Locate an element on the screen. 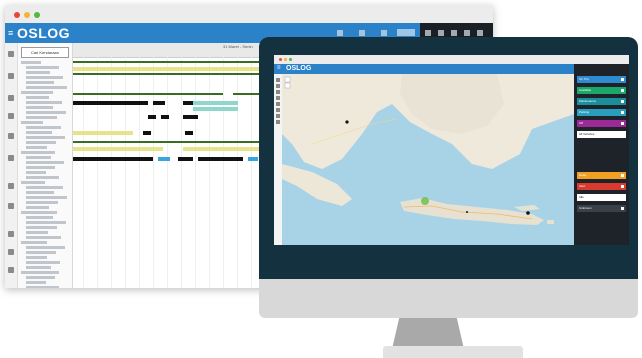 This screenshot has width=642, height=358. status-filter-button: Parking is located at coordinates (601, 112).